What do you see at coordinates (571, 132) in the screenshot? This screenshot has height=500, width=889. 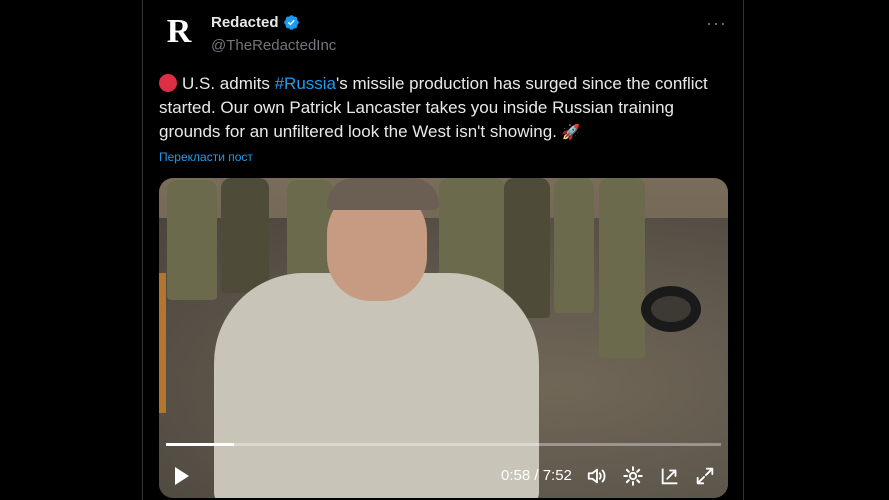 I see `rocket-emoji-icon: 🚀` at bounding box center [571, 132].